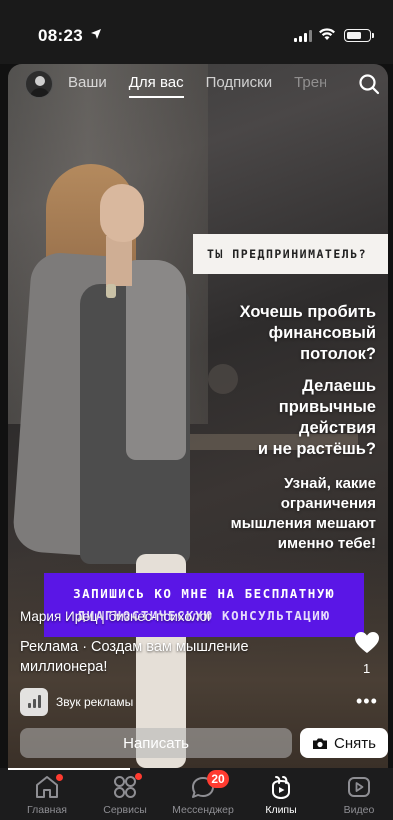  Describe the element at coordinates (125, 810) in the screenshot. I see `nav-label: Сервисы` at that location.